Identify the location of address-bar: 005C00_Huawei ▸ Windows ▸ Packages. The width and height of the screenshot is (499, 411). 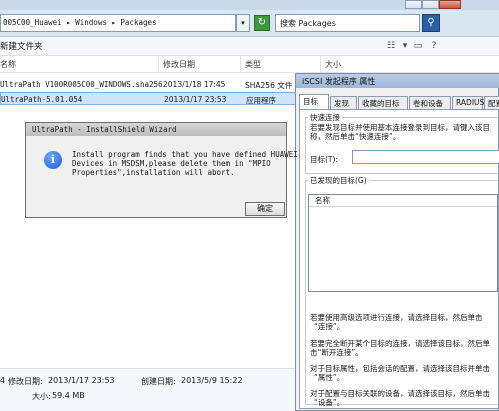
(118, 23).